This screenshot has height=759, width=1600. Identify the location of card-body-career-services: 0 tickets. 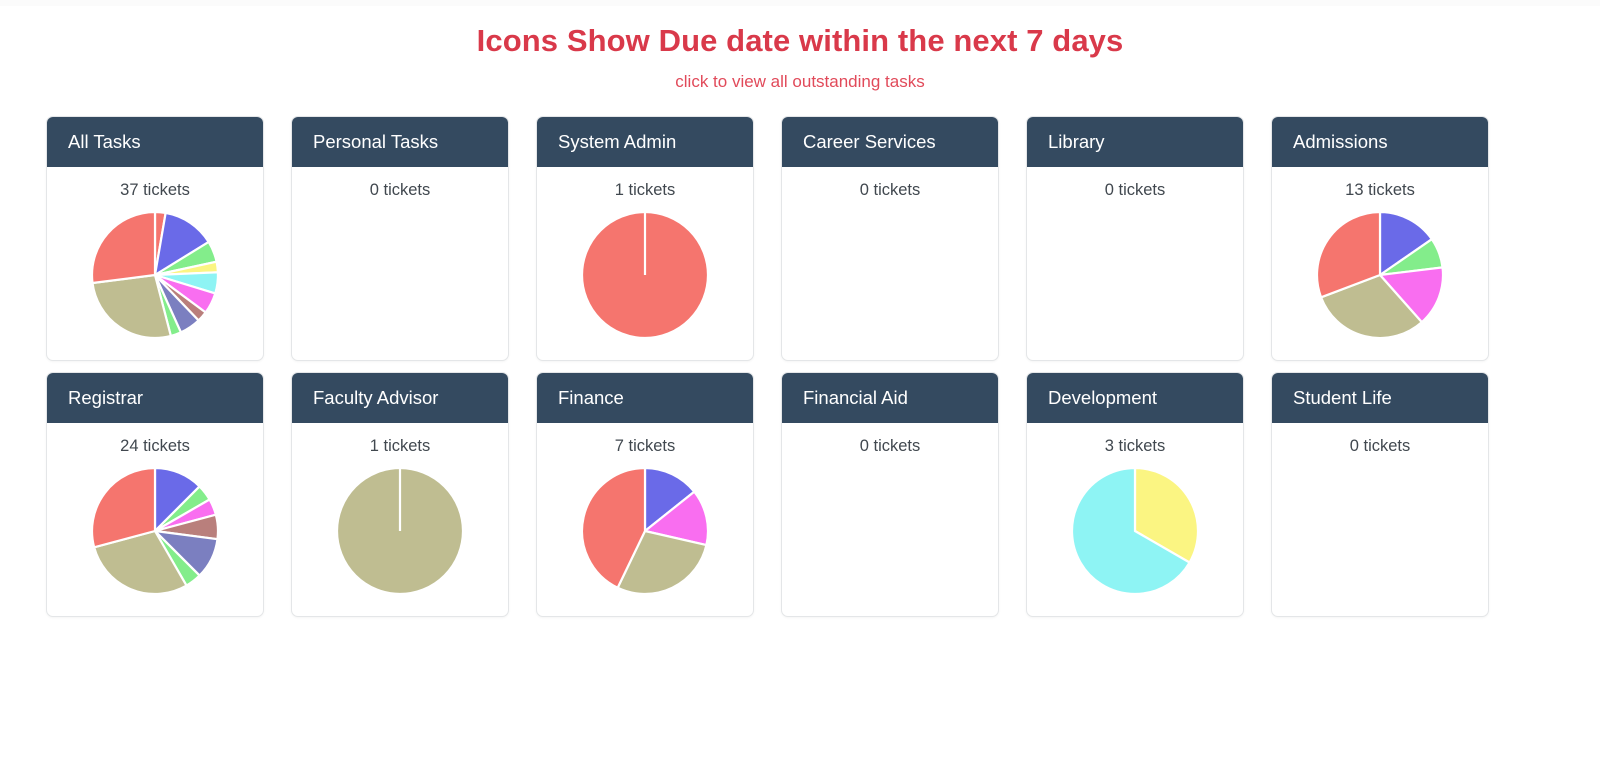
(890, 263).